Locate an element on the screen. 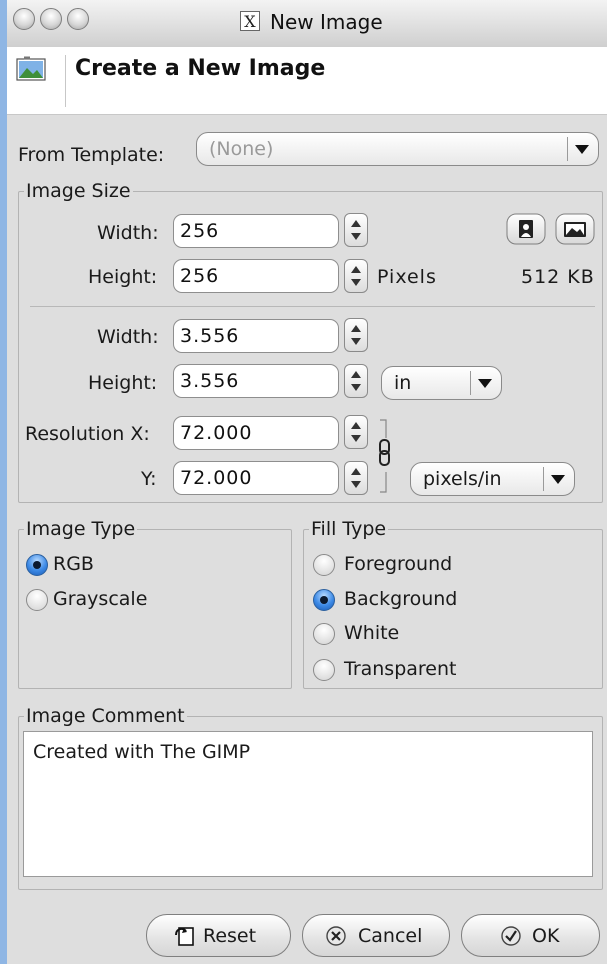  file-size-label: 512 KB is located at coordinates (558, 277).